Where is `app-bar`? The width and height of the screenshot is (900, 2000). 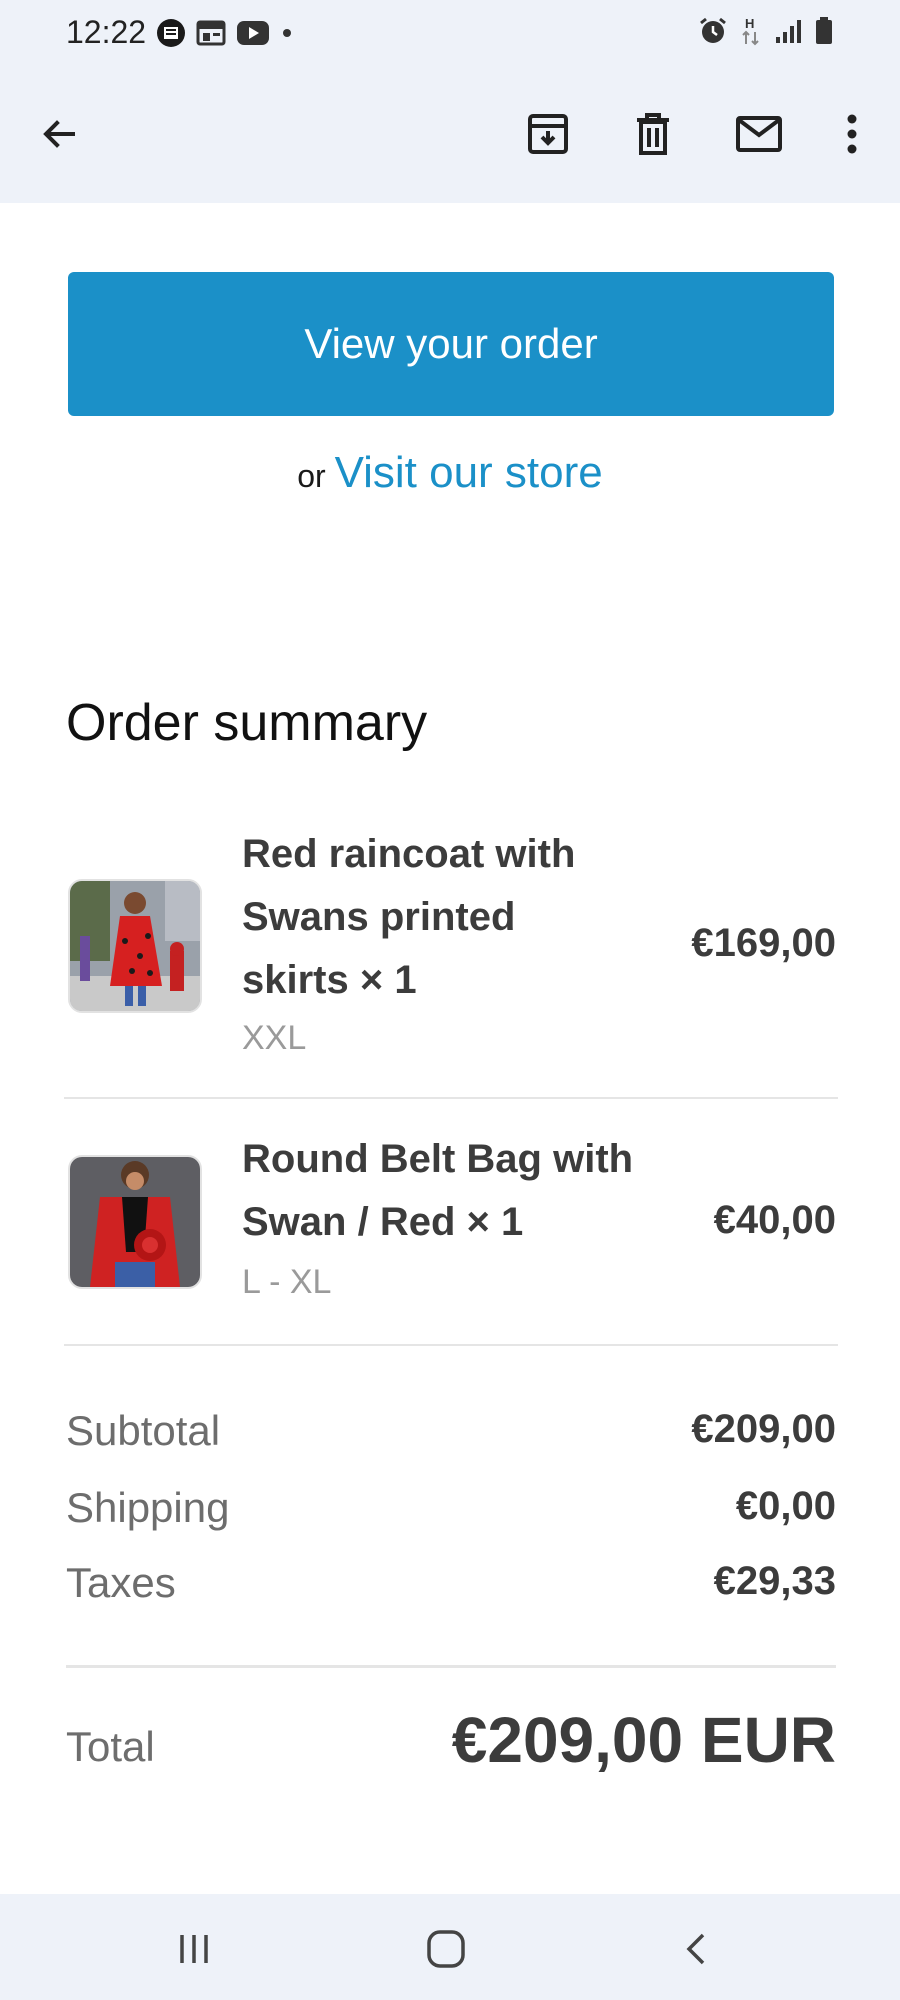 app-bar is located at coordinates (450, 134).